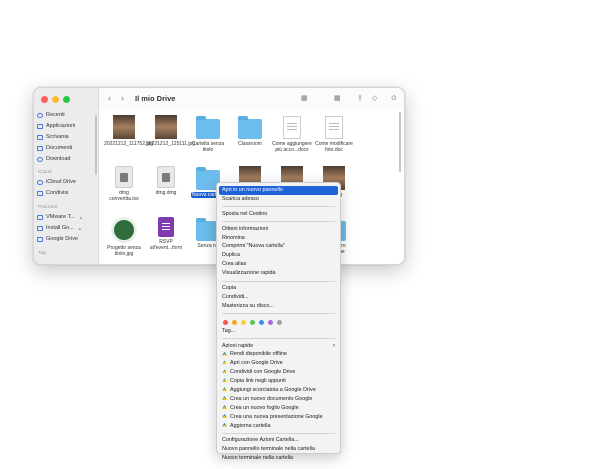  What do you see at coordinates (278, 363) in the screenshot?
I see `menu-item-open-with-drive: Apri con Google Drive` at bounding box center [278, 363].